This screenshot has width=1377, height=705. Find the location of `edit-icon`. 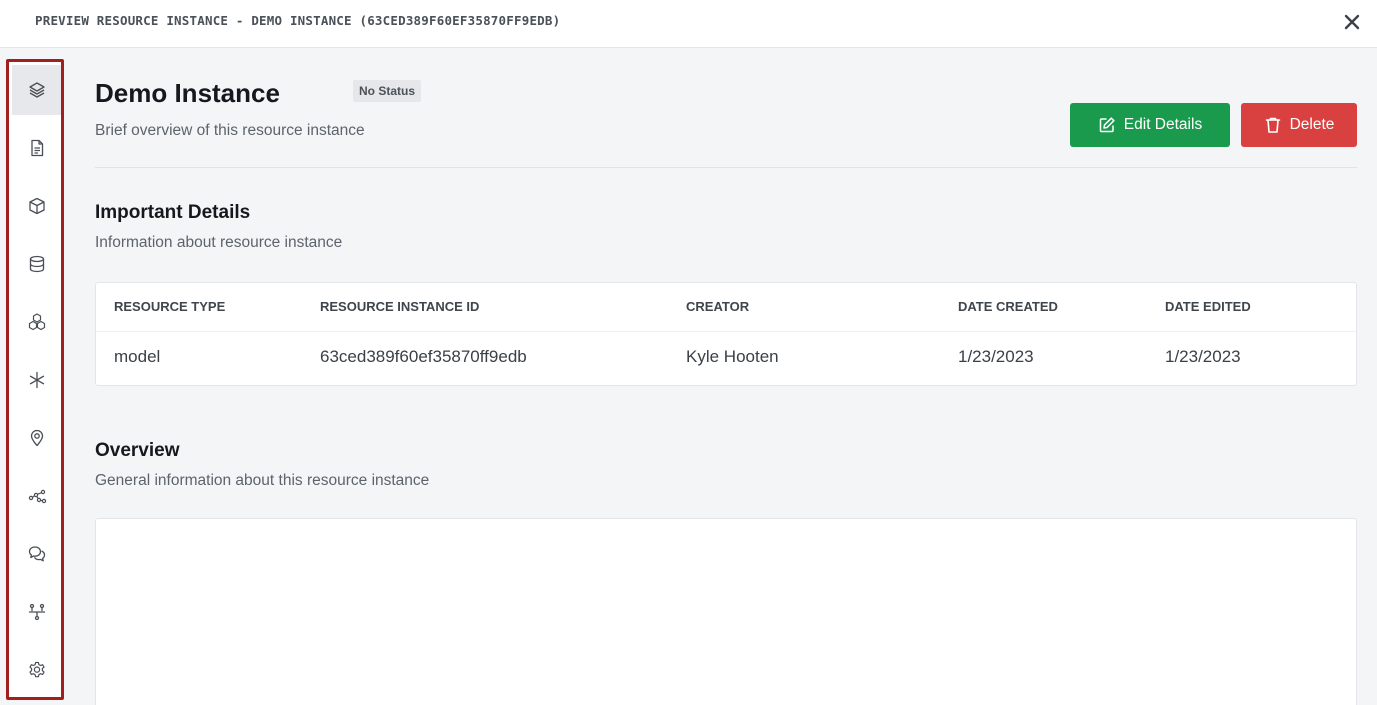

edit-icon is located at coordinates (1107, 125).